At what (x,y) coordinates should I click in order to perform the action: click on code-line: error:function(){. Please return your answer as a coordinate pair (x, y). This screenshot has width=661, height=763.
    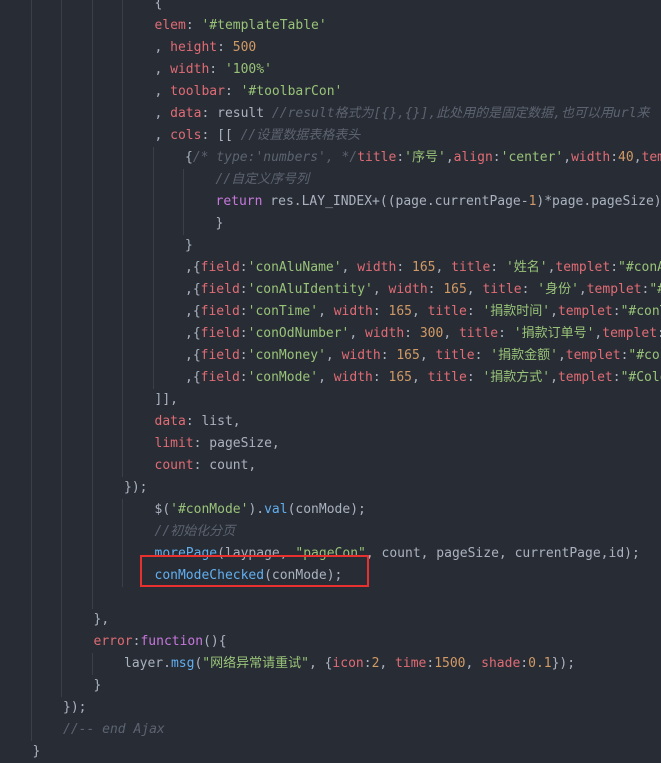
    Looking at the image, I should click on (330, 642).